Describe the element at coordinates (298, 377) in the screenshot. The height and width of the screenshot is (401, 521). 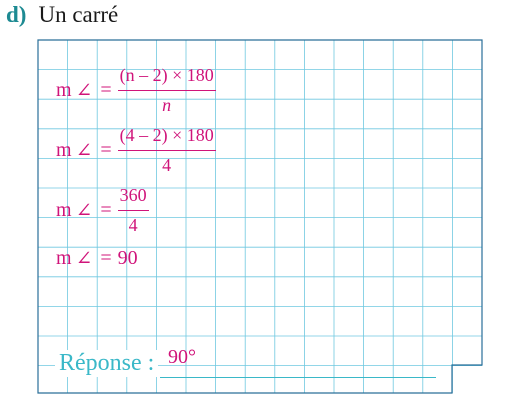
I see `answer-underline` at that location.